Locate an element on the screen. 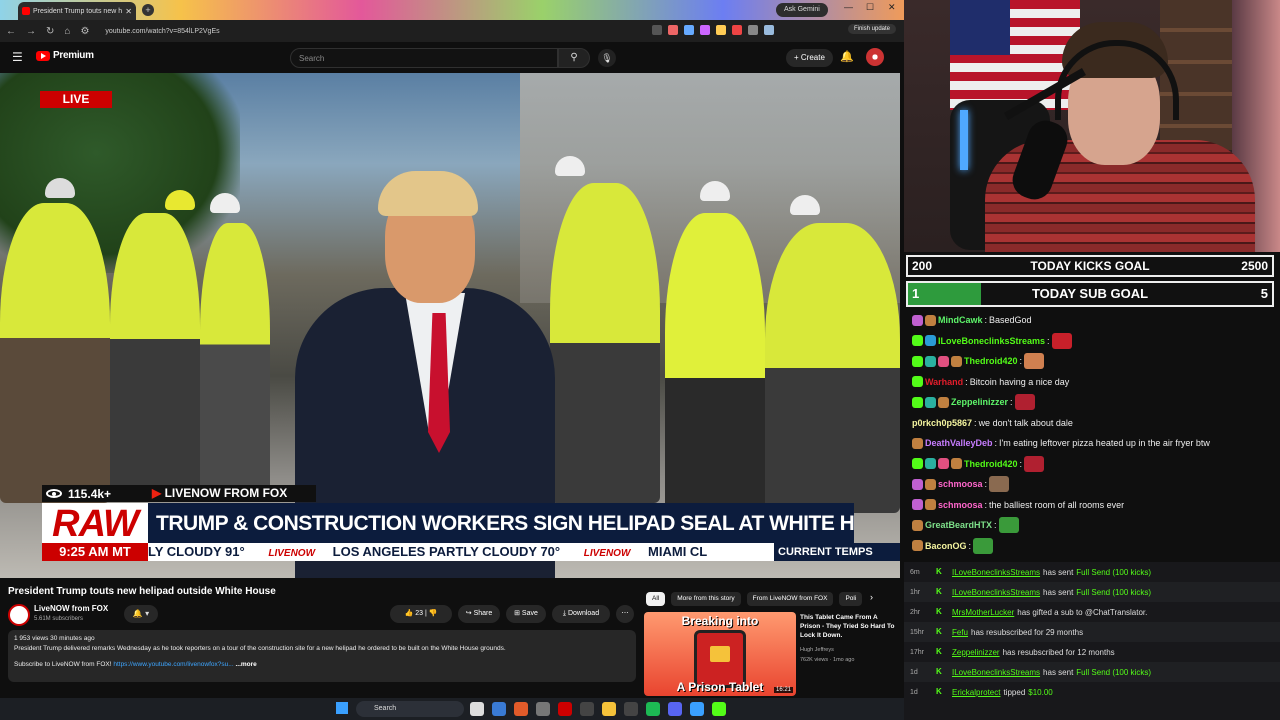 The height and width of the screenshot is (720, 1280). channel-avatar is located at coordinates (19, 615).